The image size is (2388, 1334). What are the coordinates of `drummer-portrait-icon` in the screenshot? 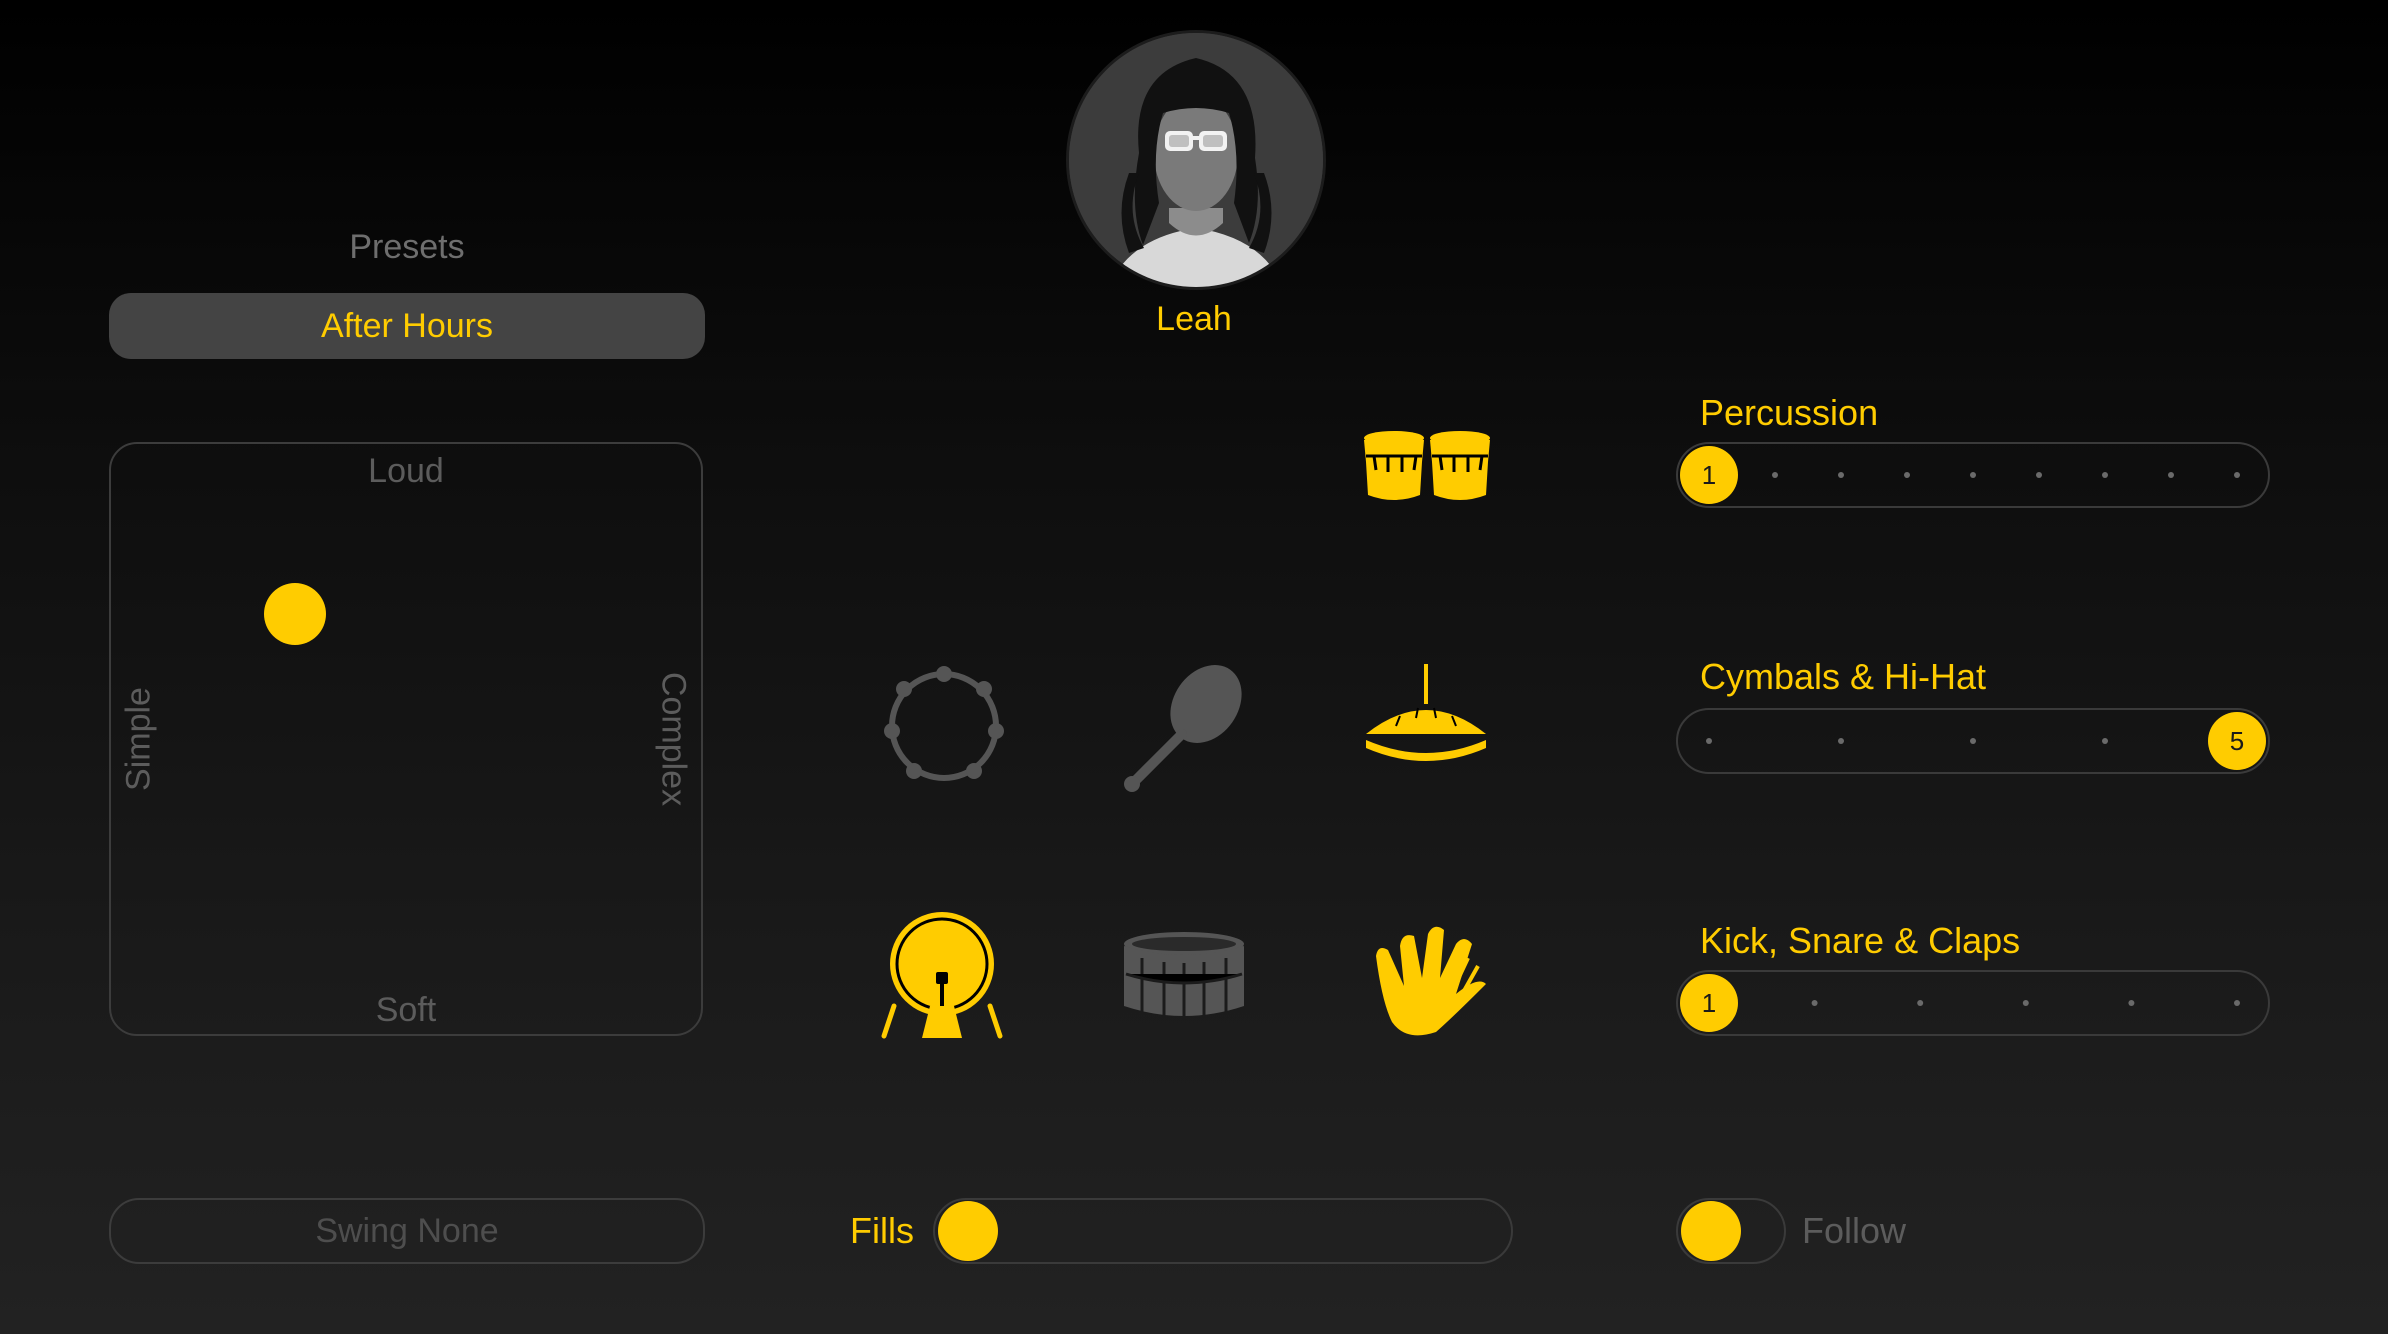 It's located at (1196, 160).